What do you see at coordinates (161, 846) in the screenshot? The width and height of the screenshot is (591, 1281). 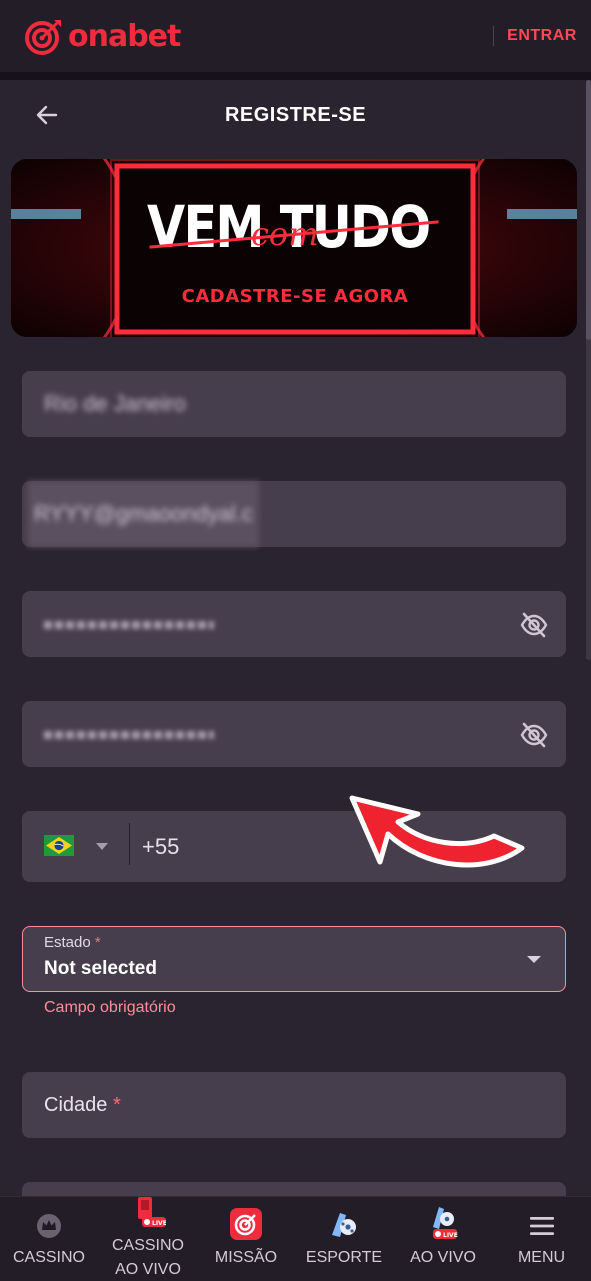 I see `phone-code-value: +55` at bounding box center [161, 846].